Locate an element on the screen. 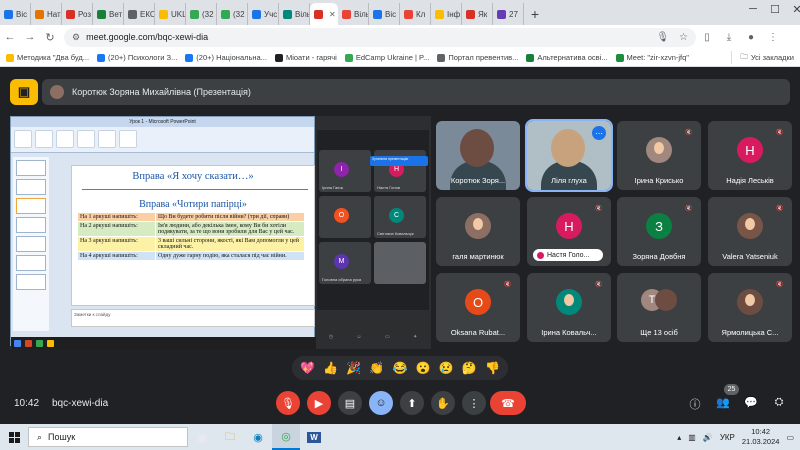  participant-tile: 🔇 Valera Yatseniuk is located at coordinates (750, 231).